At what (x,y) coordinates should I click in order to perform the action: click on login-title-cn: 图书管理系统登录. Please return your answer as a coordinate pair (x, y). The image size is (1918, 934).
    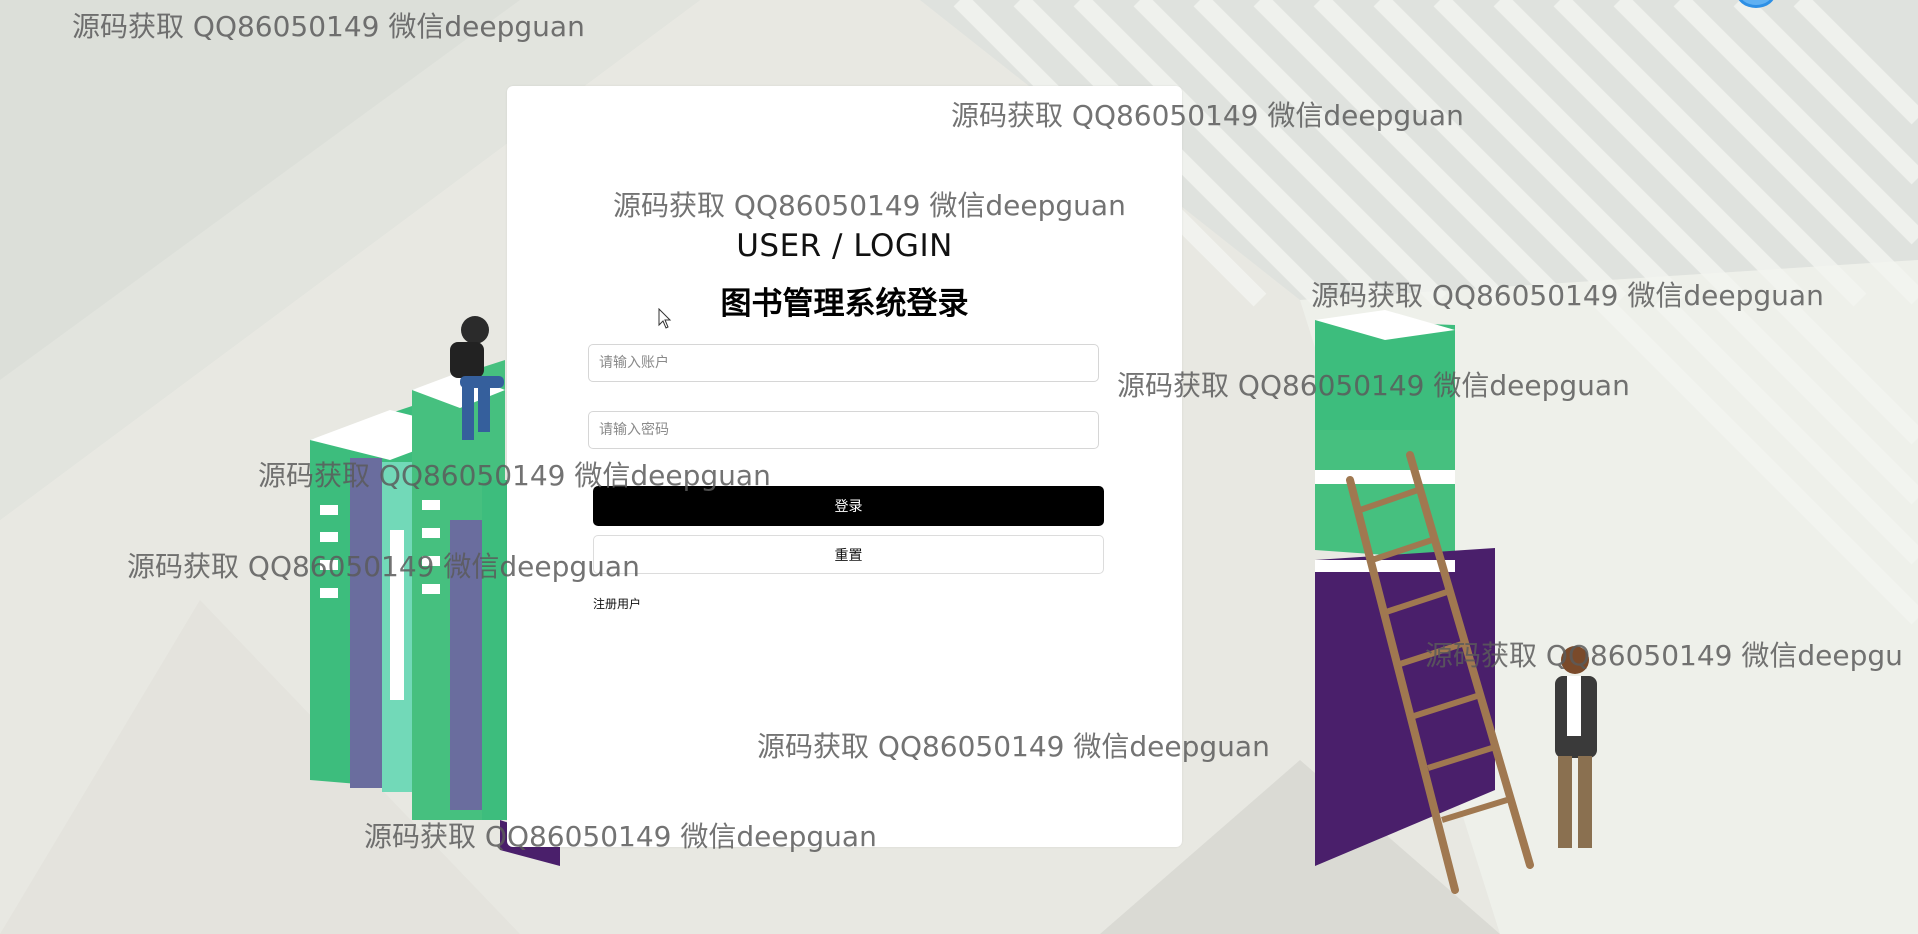
    Looking at the image, I should click on (844, 304).